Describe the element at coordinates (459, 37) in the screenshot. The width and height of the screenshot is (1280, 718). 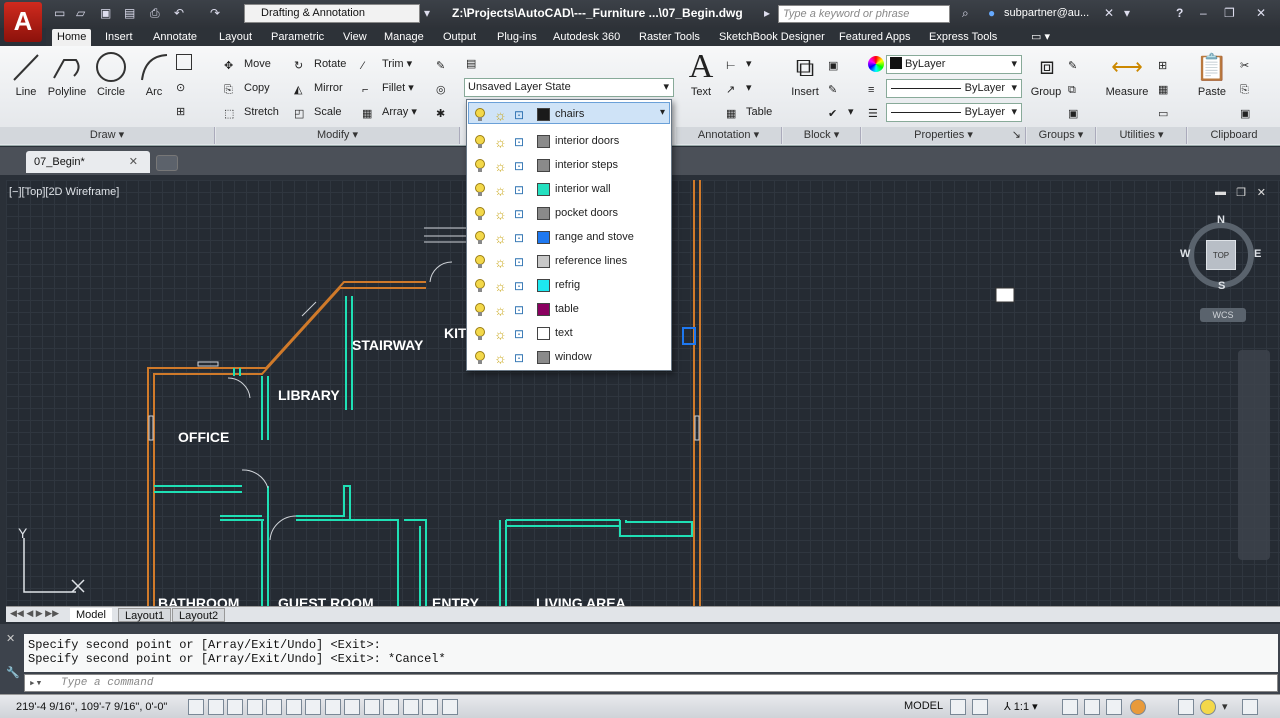
I see `tab-output: Output` at that location.